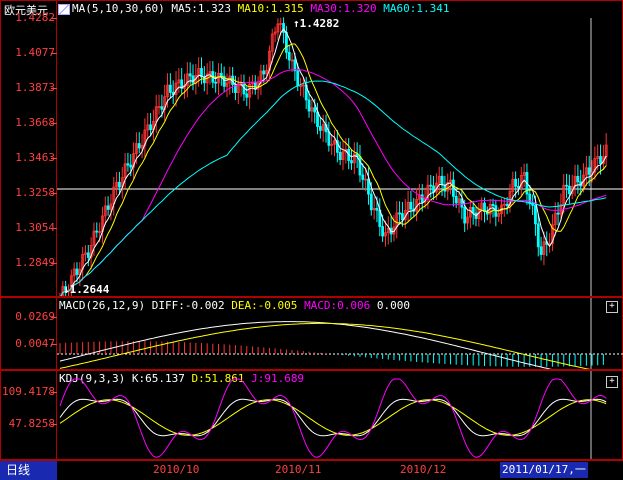  I want to click on y-tick-label: 0.0269, so click(35, 316).